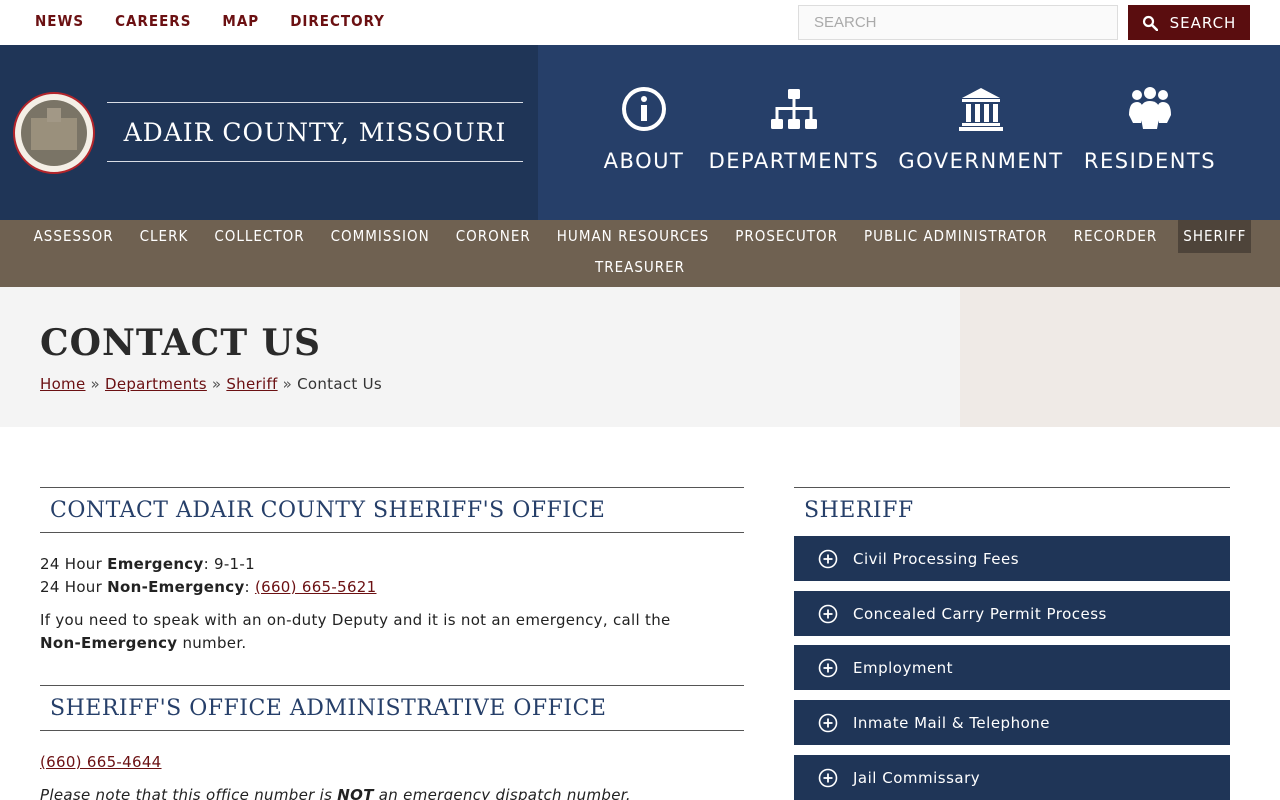  What do you see at coordinates (153, 21) in the screenshot?
I see `careers-link: CAREERS` at bounding box center [153, 21].